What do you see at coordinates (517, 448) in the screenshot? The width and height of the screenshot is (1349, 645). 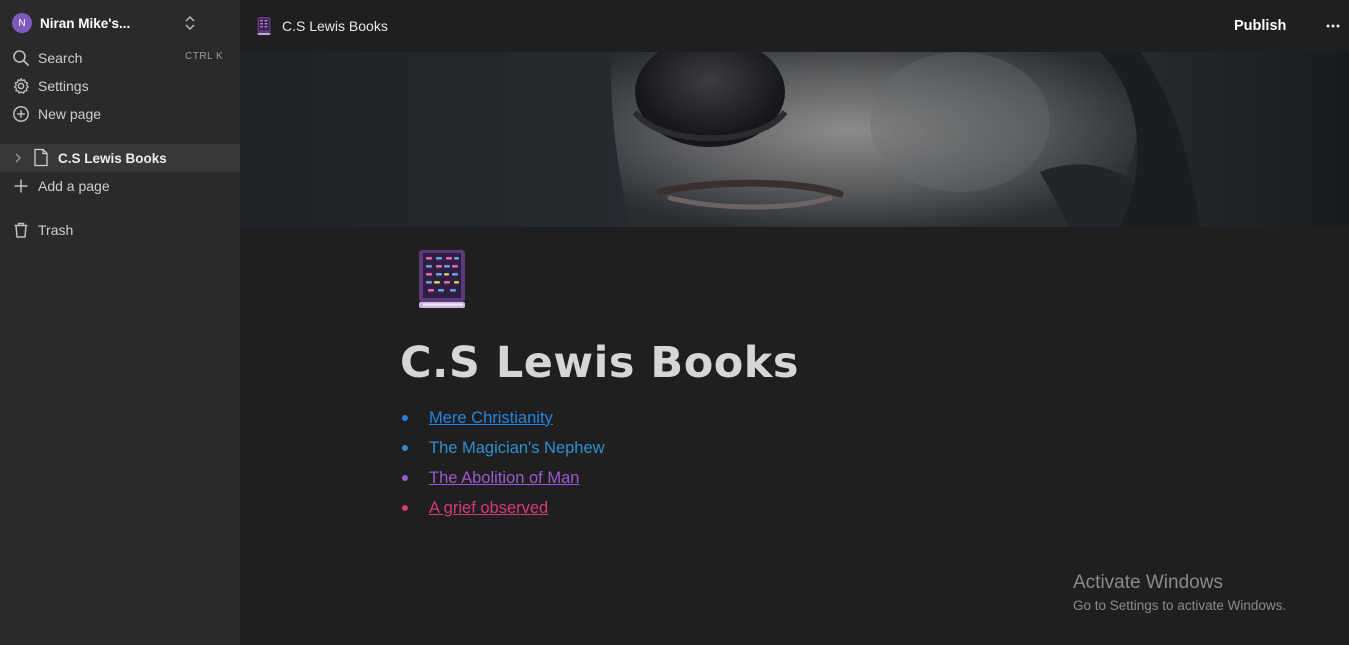 I see `book-link-the-magicians-nephew: The Magician's Nephew` at bounding box center [517, 448].